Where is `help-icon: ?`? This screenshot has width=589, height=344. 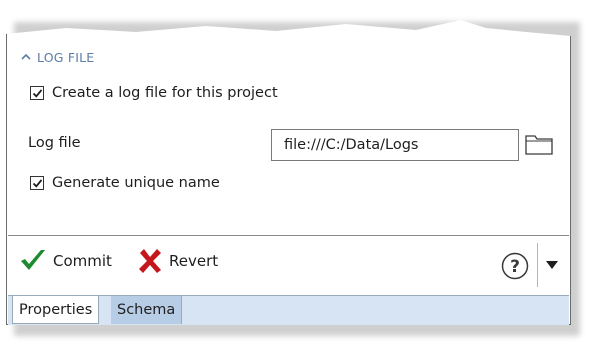 help-icon: ? is located at coordinates (515, 266).